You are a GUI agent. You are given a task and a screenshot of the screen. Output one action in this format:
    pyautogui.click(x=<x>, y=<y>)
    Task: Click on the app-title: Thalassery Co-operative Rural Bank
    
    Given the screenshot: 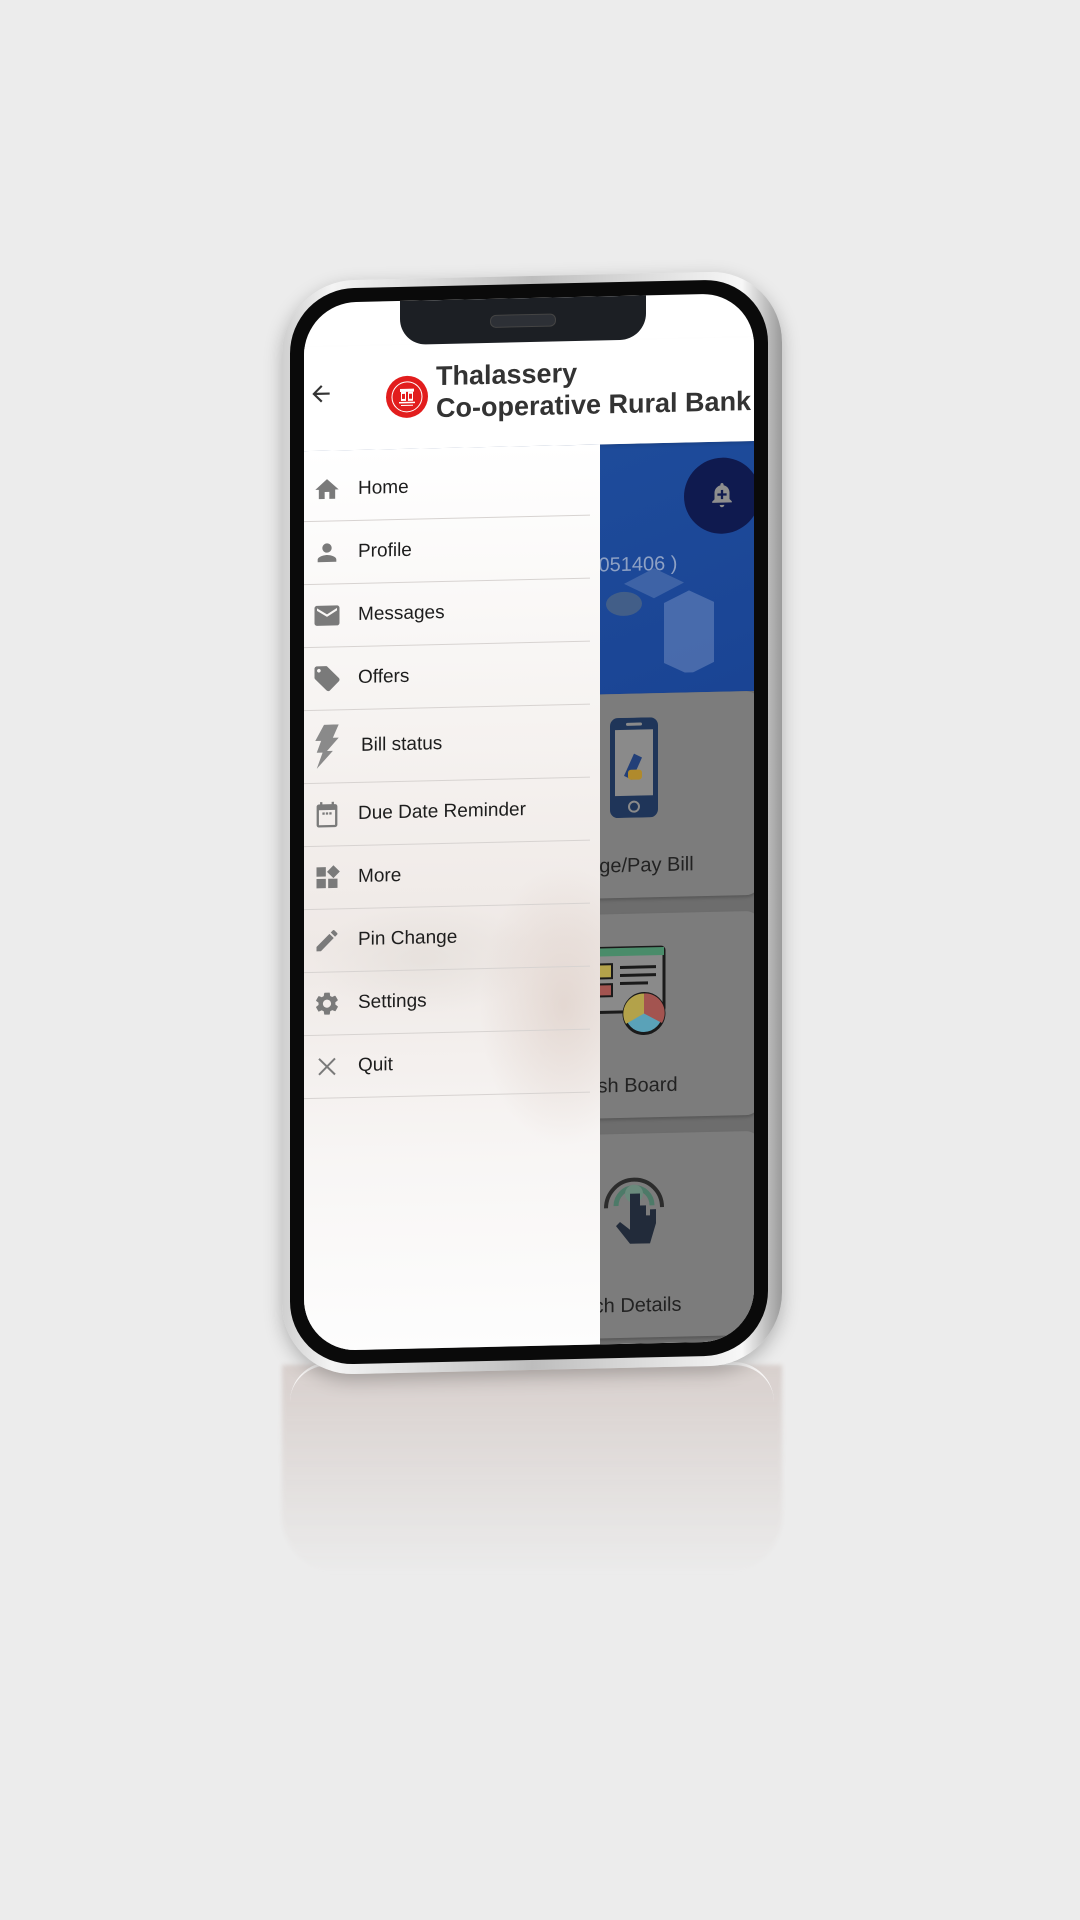 What is the action you would take?
    pyautogui.click(x=593, y=388)
    